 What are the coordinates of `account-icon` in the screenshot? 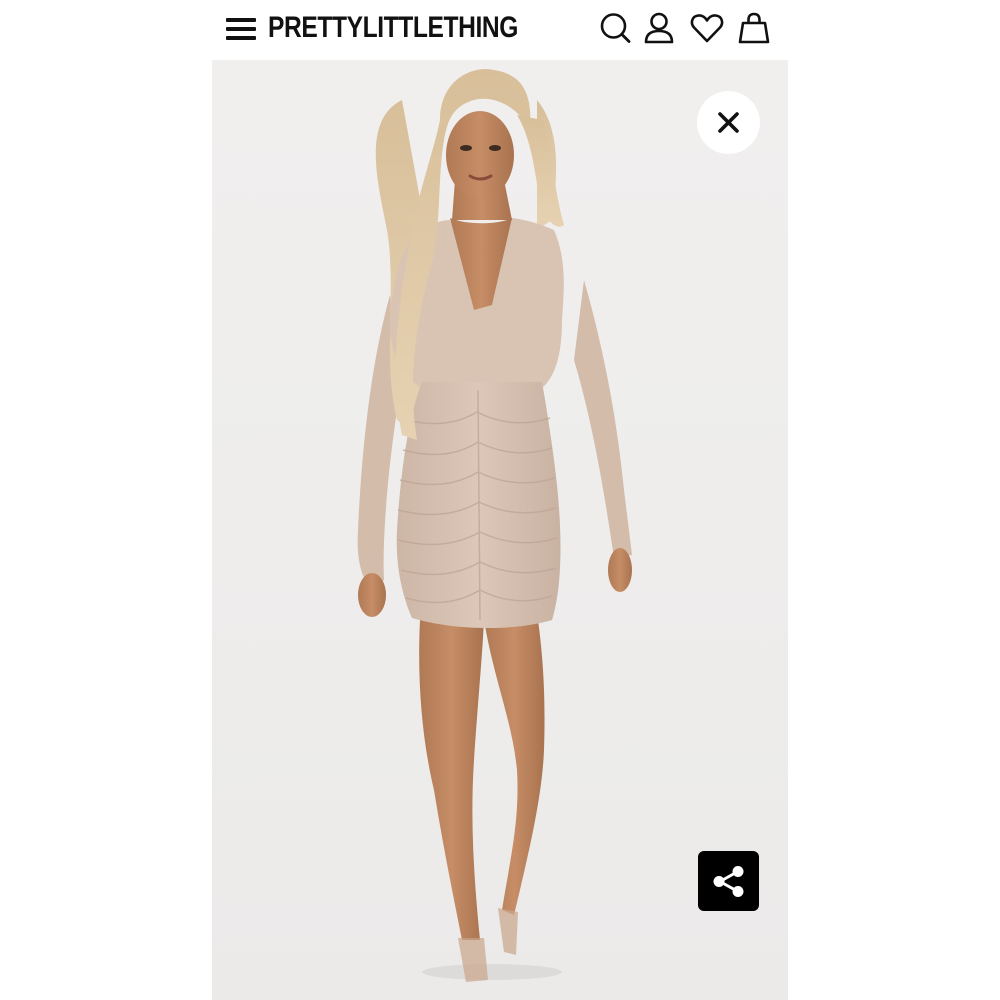 It's located at (659, 28).